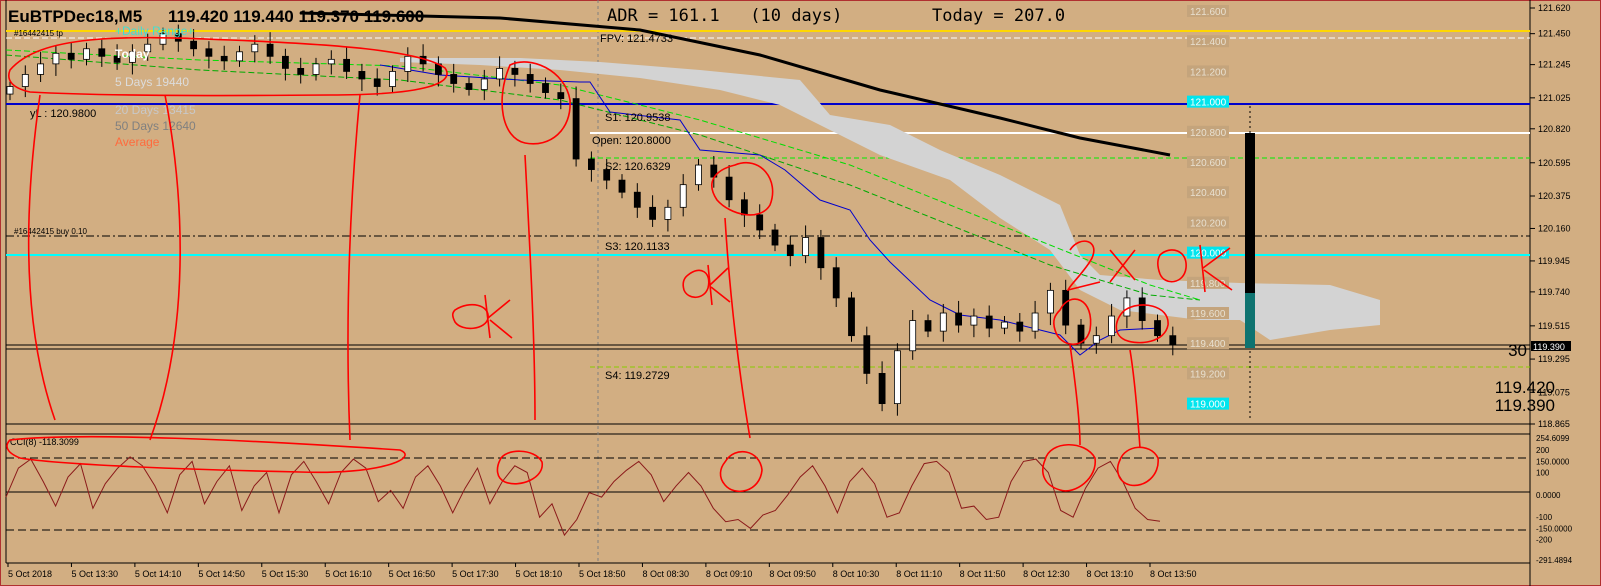 The height and width of the screenshot is (586, 1601). I want to click on twenty-days-label: 20 Days 13415, so click(155, 110).